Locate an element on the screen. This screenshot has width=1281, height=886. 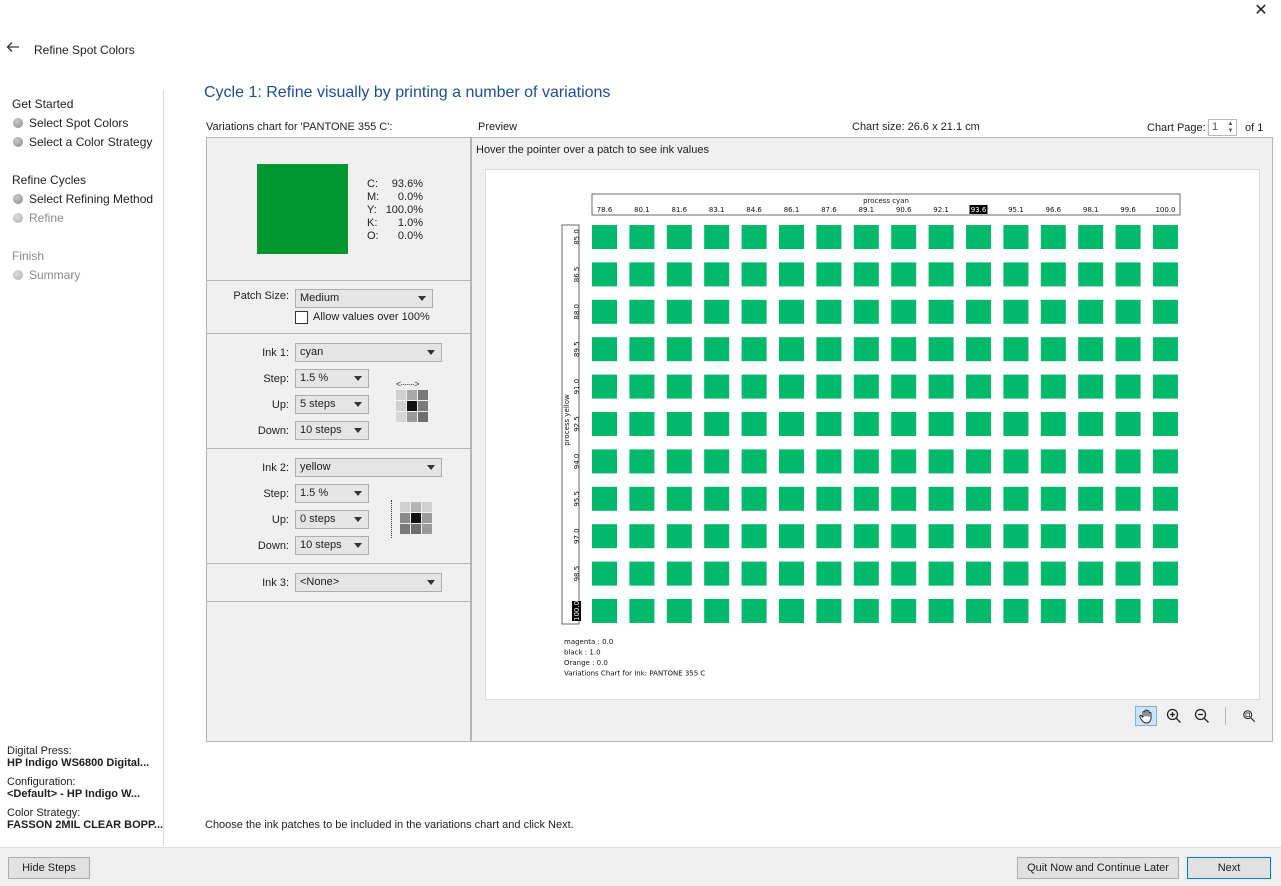
step-select-spot-colors: Select Spot Colors is located at coordinates (70, 123).